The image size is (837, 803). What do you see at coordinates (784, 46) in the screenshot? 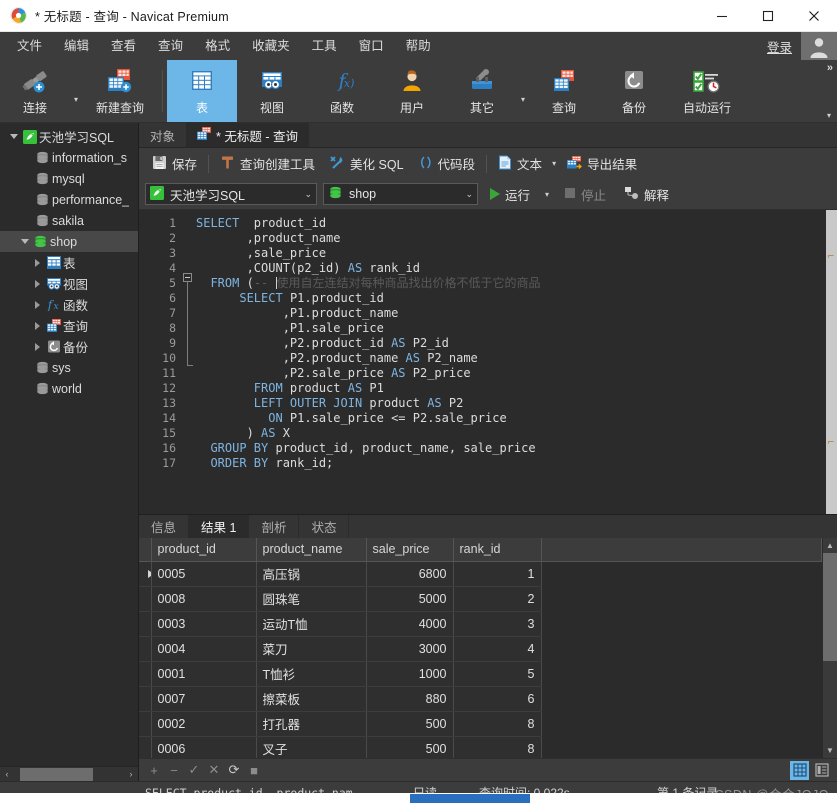
I see `login-link: 登录` at bounding box center [784, 46].